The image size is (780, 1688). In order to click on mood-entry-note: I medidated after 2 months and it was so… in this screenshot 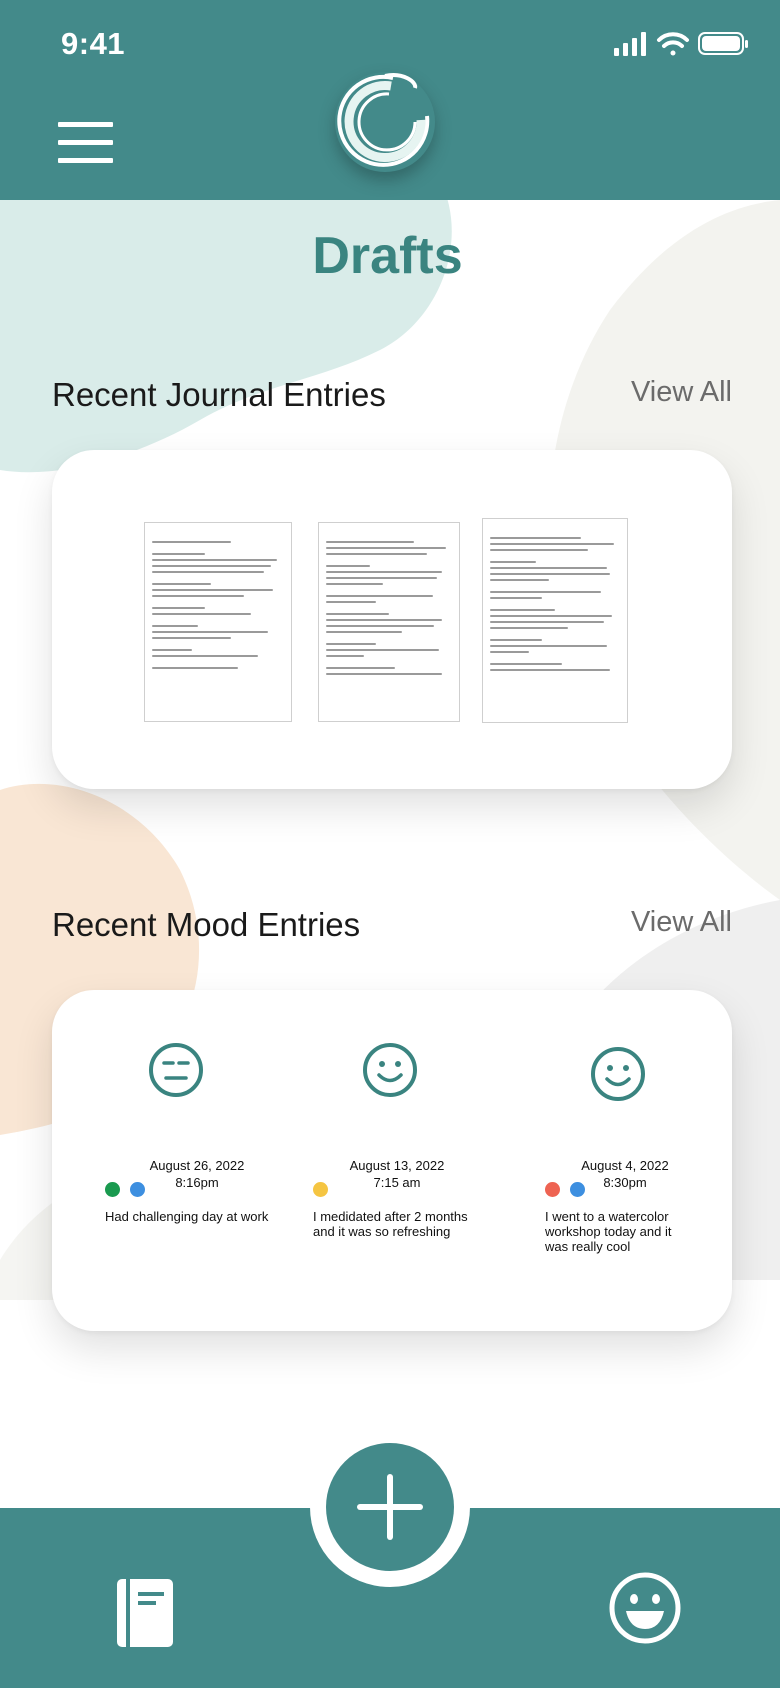, I will do `click(390, 1224)`.